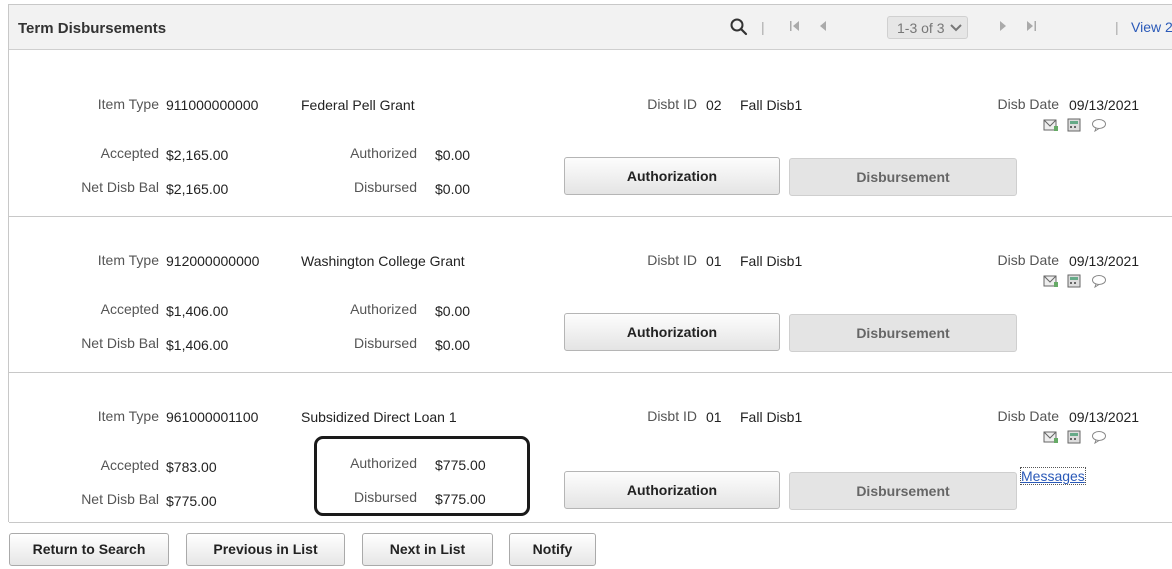 Image resolution: width=1172 pixels, height=569 pixels. I want to click on next-in-list-button: Next in List, so click(427, 549).